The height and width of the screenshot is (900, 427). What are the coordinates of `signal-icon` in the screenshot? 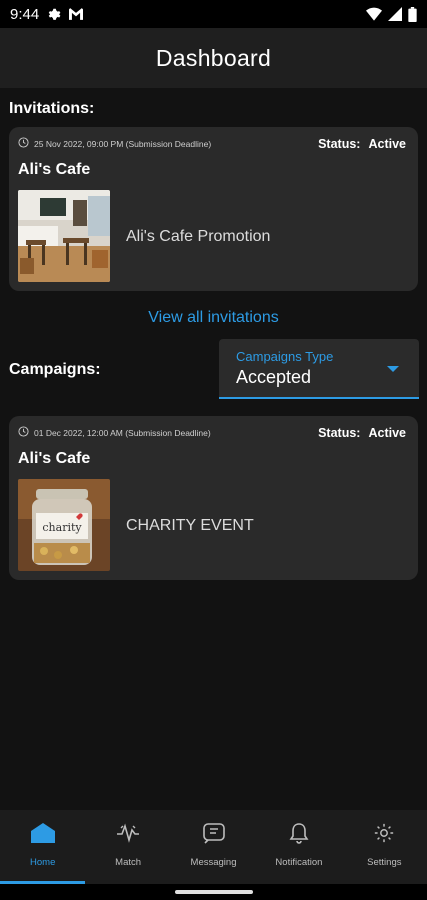 It's located at (395, 14).